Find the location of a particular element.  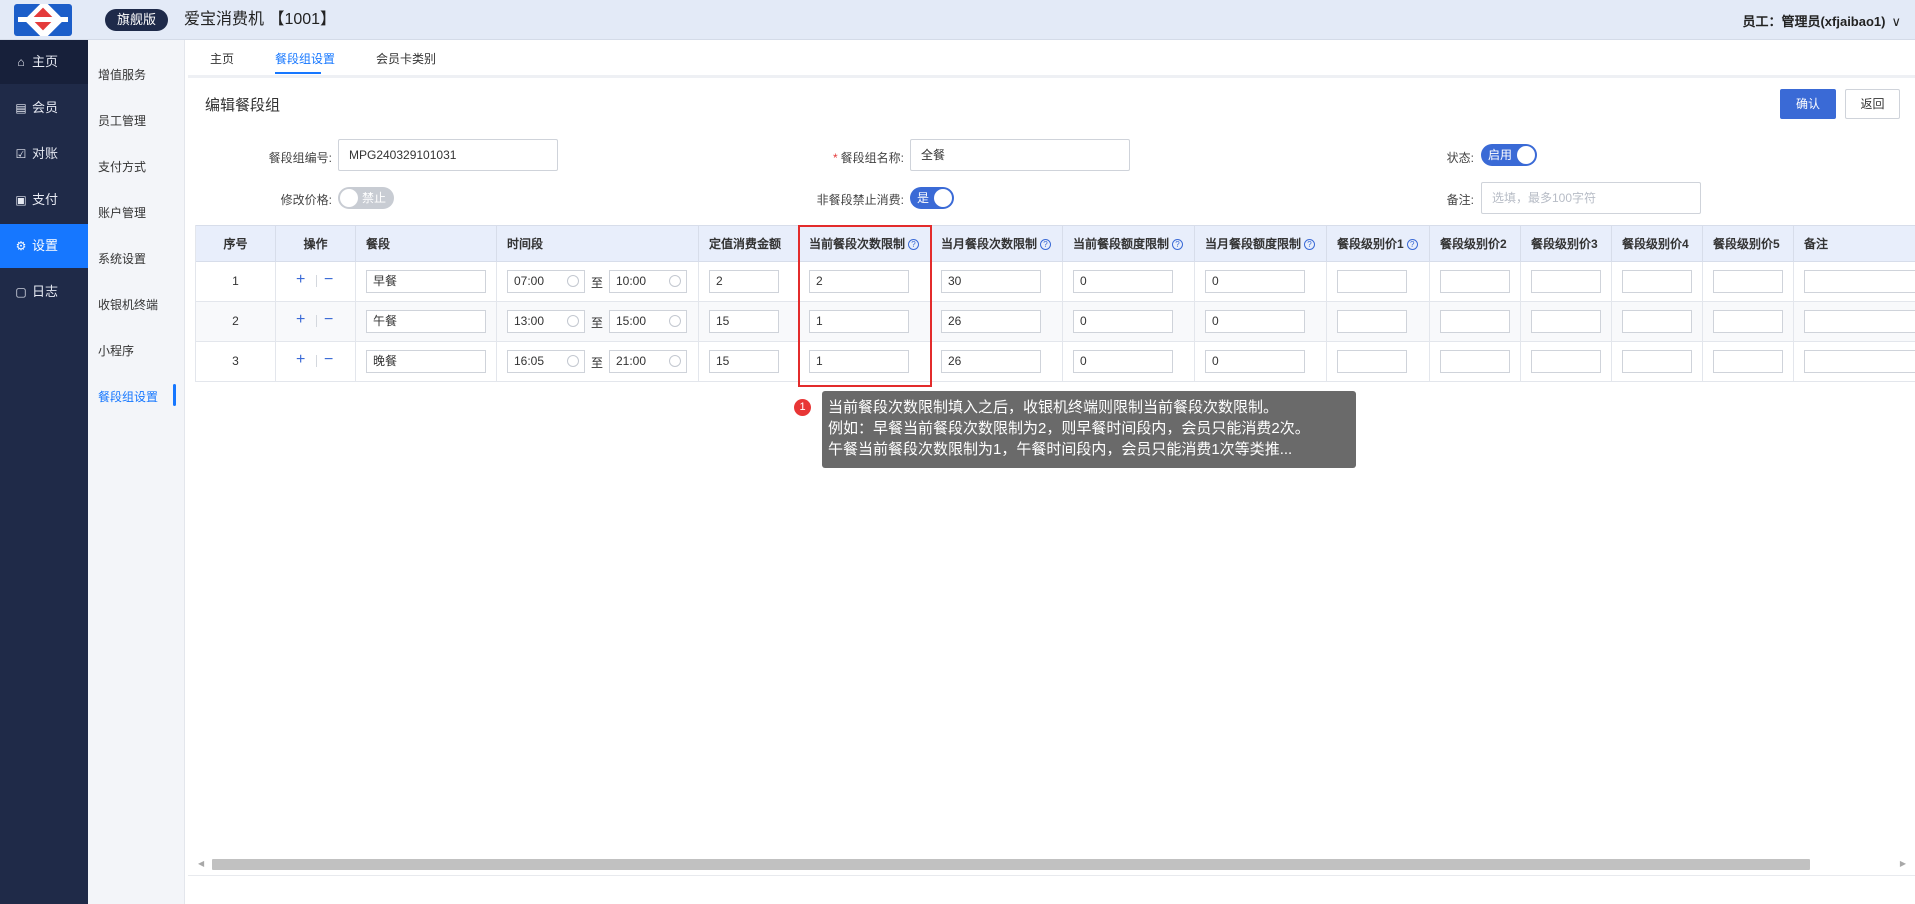

col-fixed-amount: 定值消费金额 is located at coordinates (749, 244).